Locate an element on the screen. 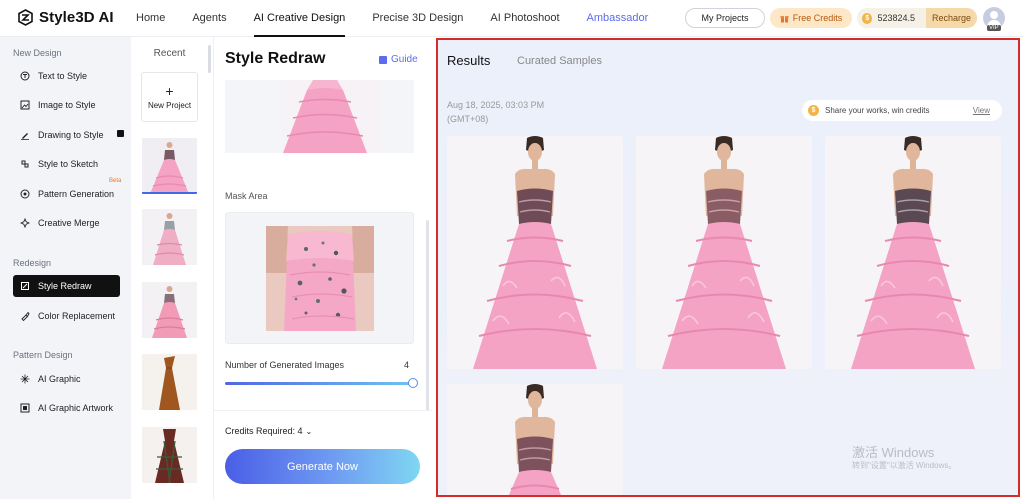 The image size is (1024, 499). pattern-generation-icon is located at coordinates (25, 194).